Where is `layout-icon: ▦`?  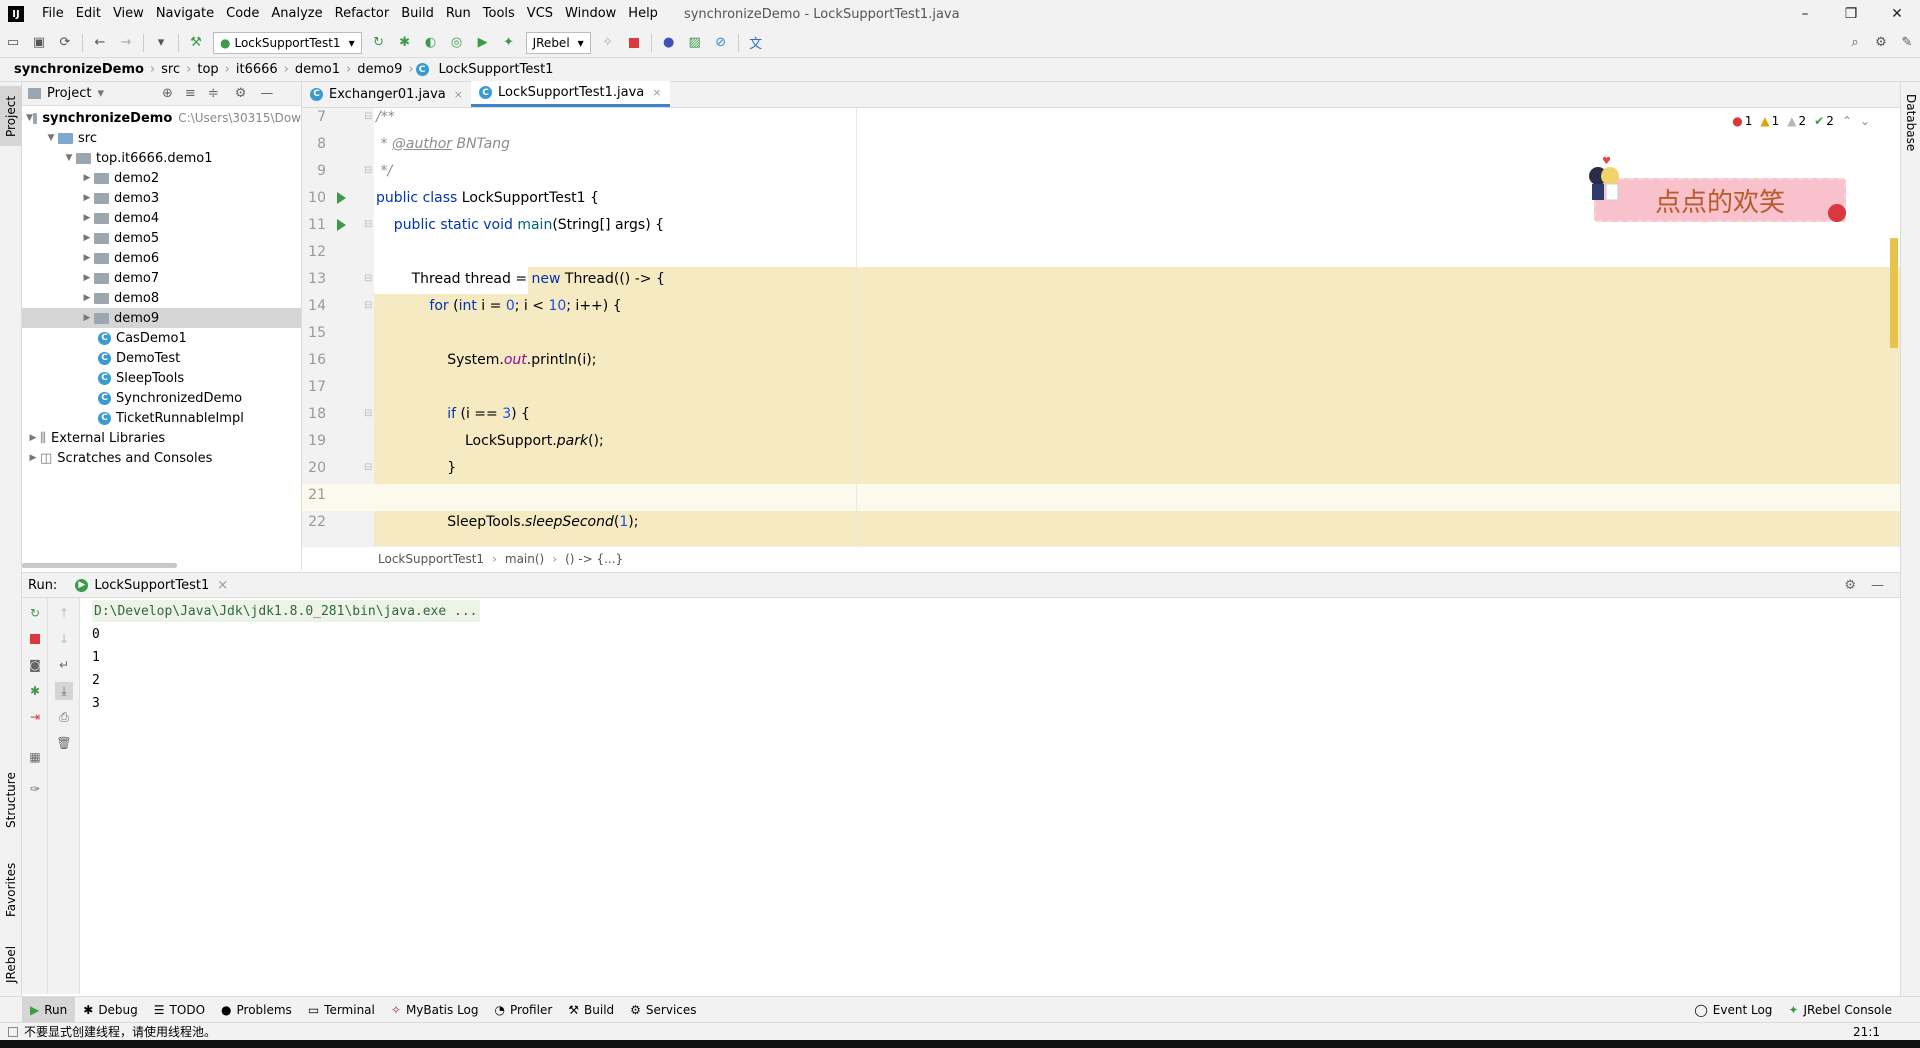 layout-icon: ▦ is located at coordinates (35, 757).